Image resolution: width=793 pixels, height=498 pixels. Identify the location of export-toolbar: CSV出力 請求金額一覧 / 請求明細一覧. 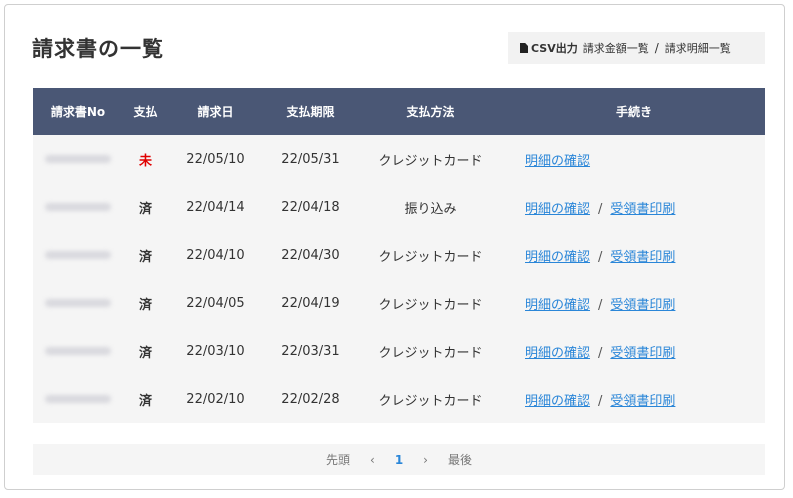
(636, 48).